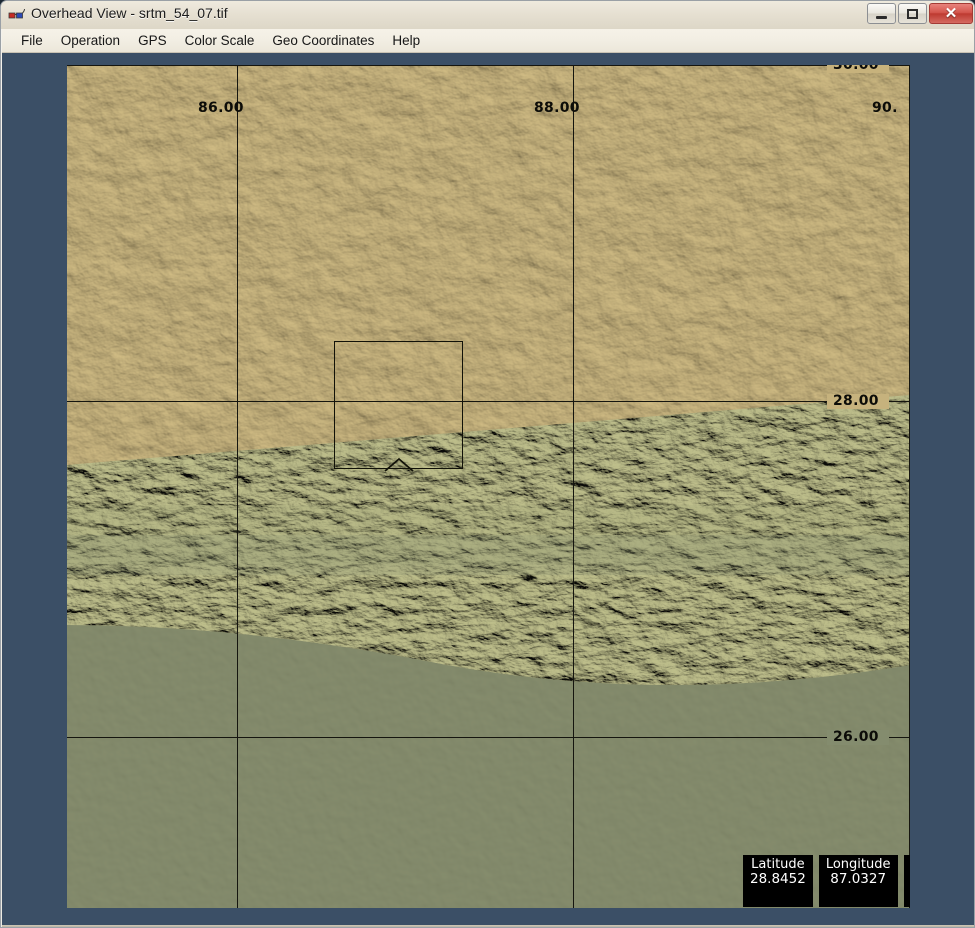 The height and width of the screenshot is (928, 975). What do you see at coordinates (557, 108) in the screenshot?
I see `longitude-label-88: 88.00` at bounding box center [557, 108].